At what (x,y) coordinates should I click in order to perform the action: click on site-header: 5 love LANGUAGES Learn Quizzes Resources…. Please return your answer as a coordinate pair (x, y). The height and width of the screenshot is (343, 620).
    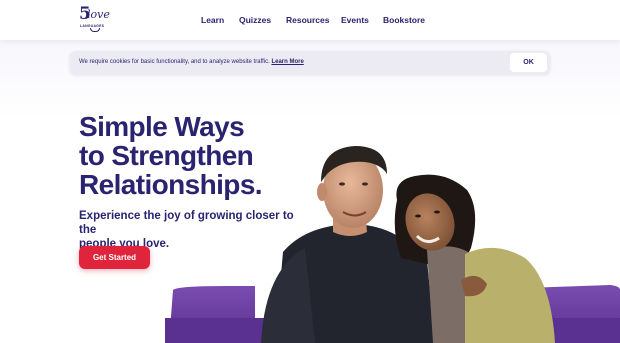
    Looking at the image, I should click on (310, 20).